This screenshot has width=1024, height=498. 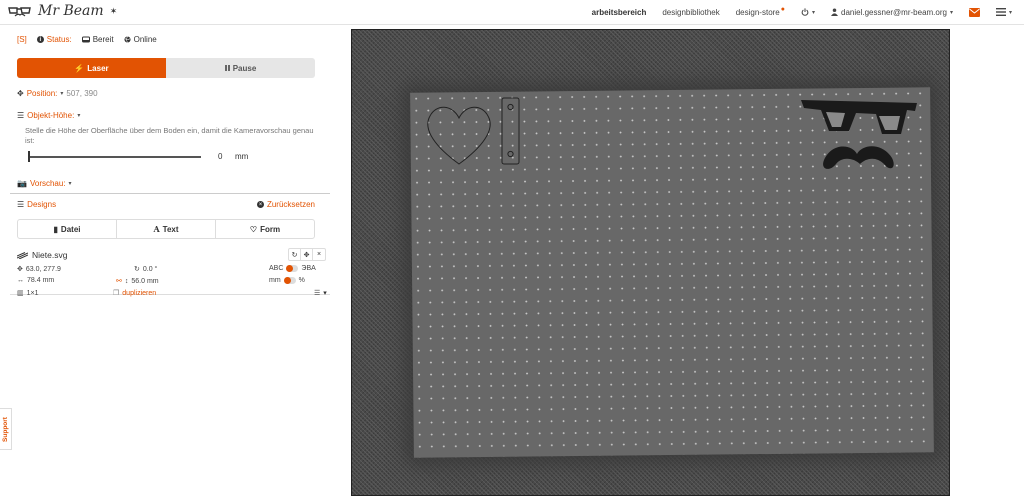 I want to click on move-icon: ✥, so click(x=307, y=254).